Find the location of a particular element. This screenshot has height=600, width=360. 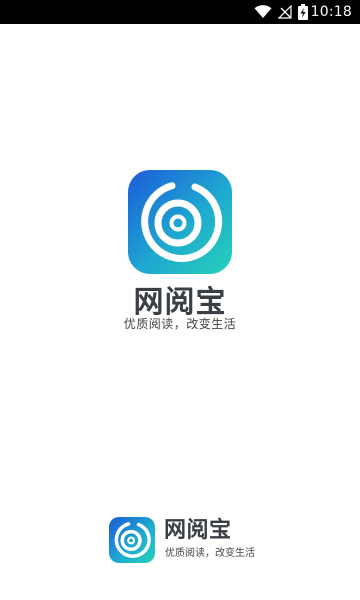

footer-slogan: 优质阅读，改变生活 is located at coordinates (210, 553).